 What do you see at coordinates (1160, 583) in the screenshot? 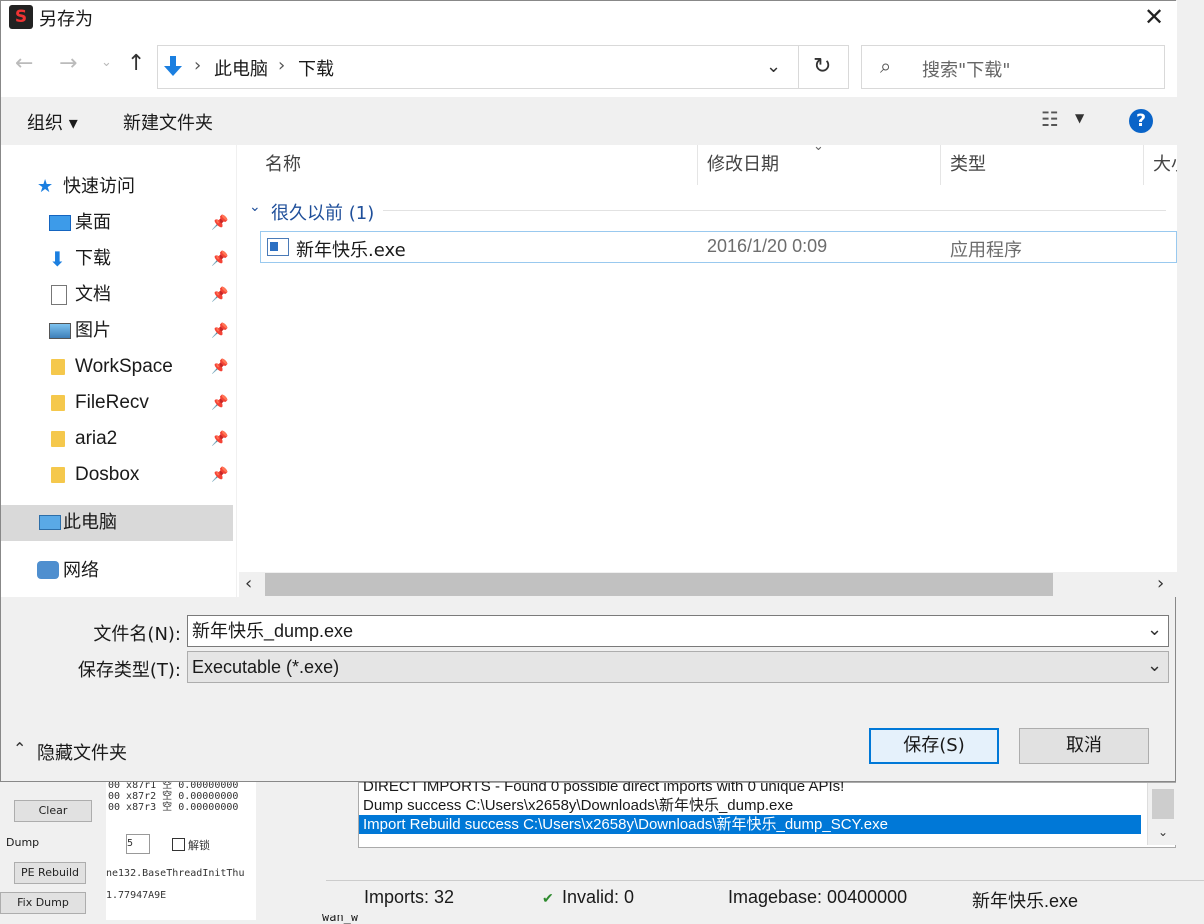
I see `scroll-right-icon: ›` at bounding box center [1160, 583].